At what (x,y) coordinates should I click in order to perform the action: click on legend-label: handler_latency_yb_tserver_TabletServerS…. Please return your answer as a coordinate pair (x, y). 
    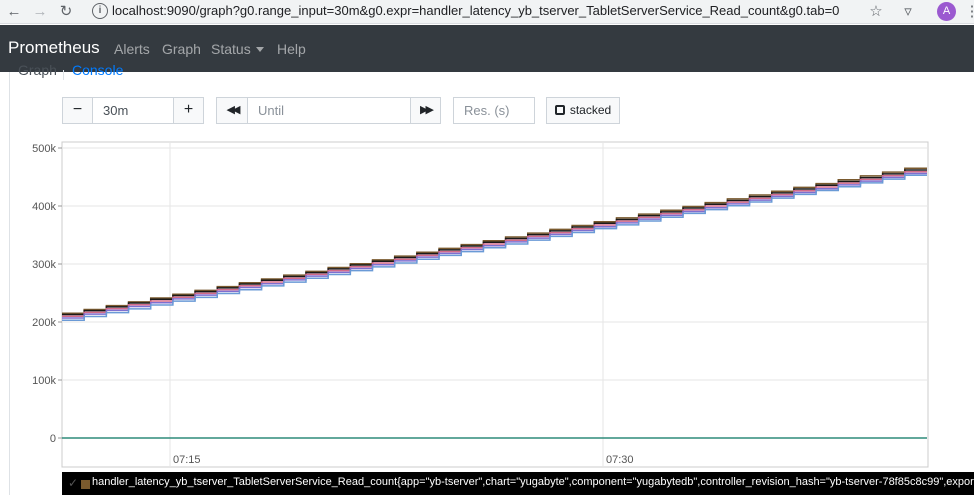
    Looking at the image, I should click on (533, 482).